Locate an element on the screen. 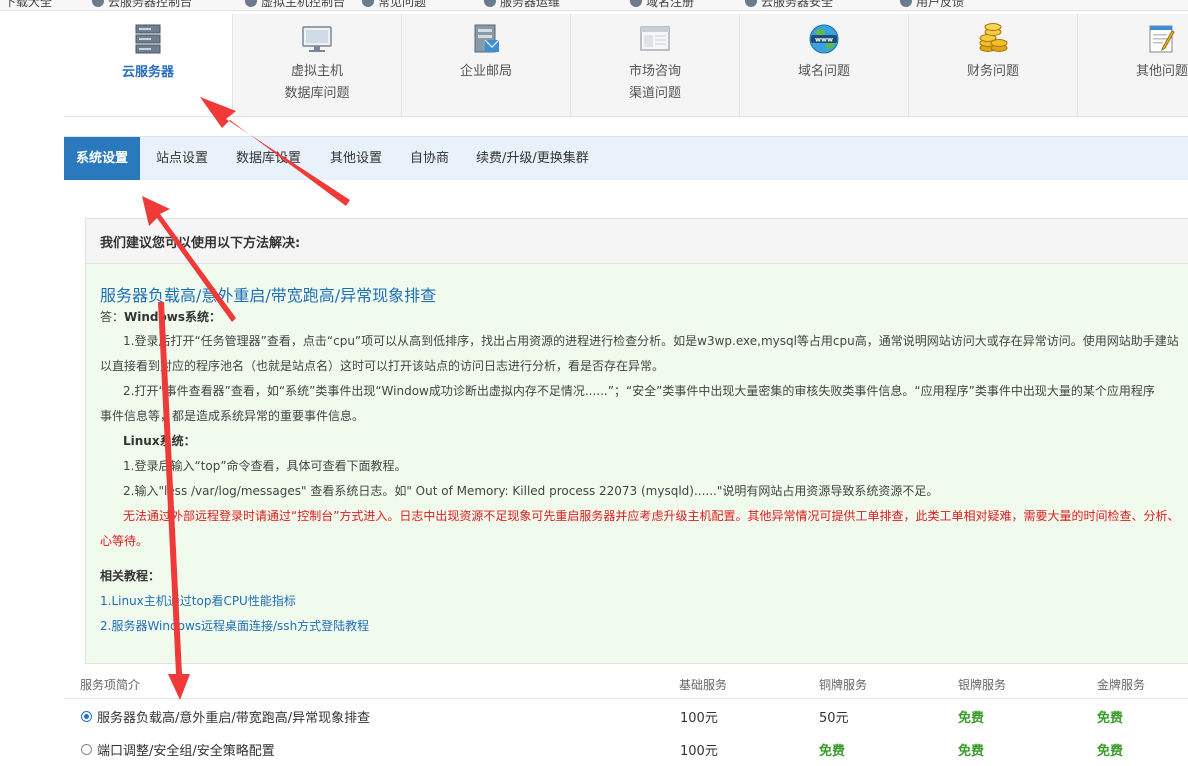 Image resolution: width=1188 pixels, height=766 pixels. bookmark-item: 域名注册 is located at coordinates (662, 5).